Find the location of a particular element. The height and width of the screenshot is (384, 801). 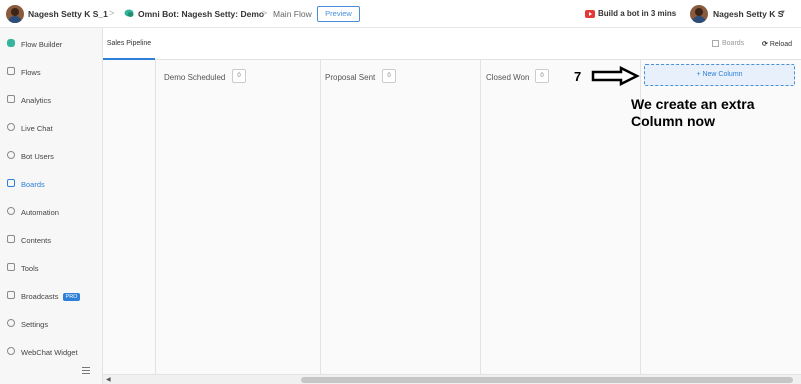

sidebar-item-live-chat: Live Chat is located at coordinates (51, 128).